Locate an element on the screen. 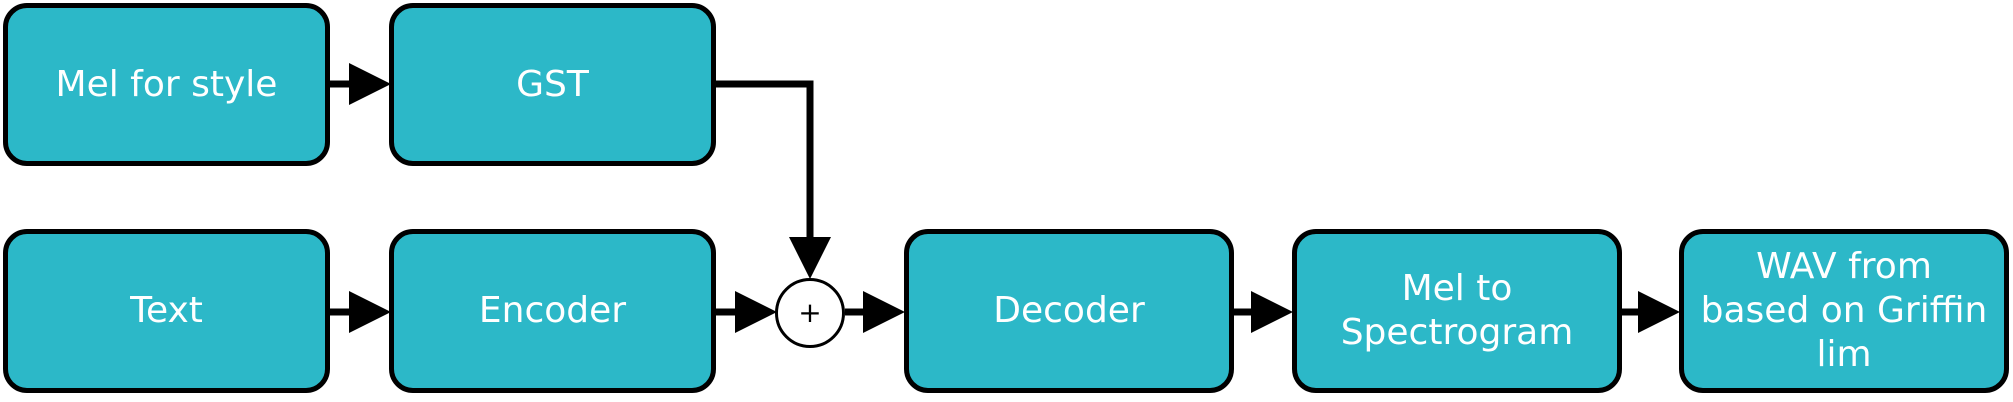 The width and height of the screenshot is (2013, 402). mel-for-style-box: Mel for style is located at coordinates (166, 84).